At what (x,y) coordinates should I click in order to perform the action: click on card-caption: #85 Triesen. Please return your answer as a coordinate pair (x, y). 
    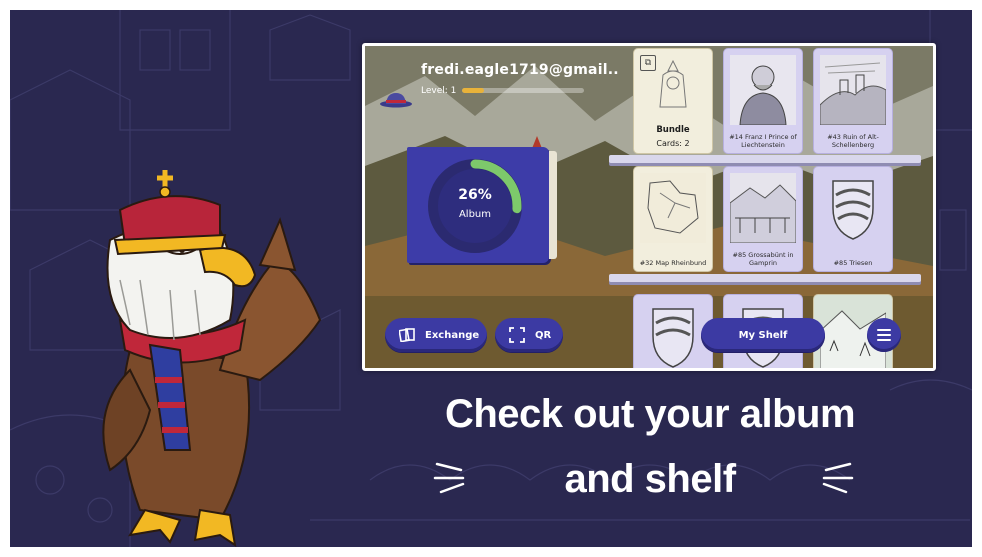
    Looking at the image, I should click on (853, 263).